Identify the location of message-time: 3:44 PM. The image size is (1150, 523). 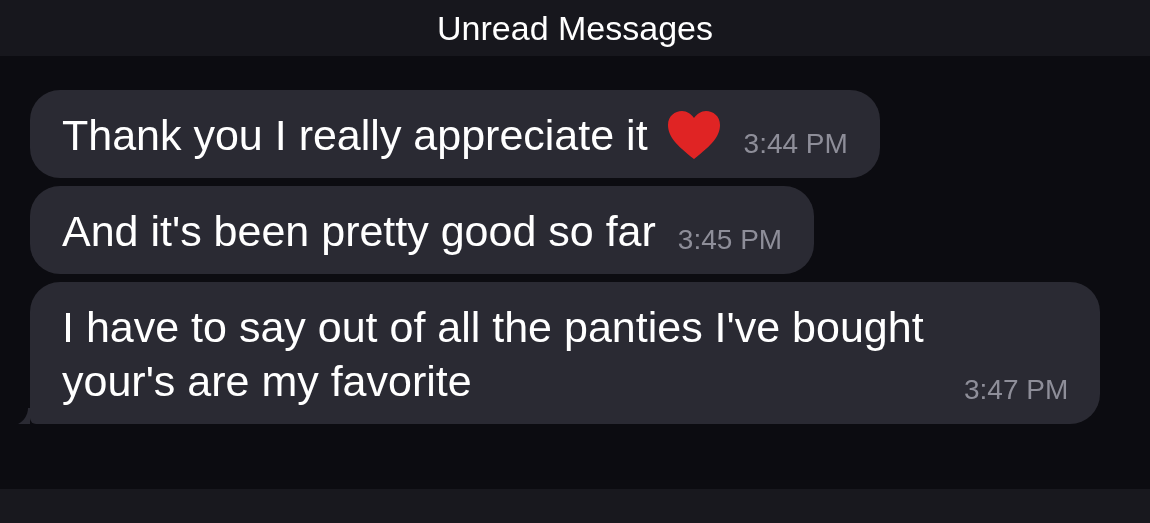
(795, 144).